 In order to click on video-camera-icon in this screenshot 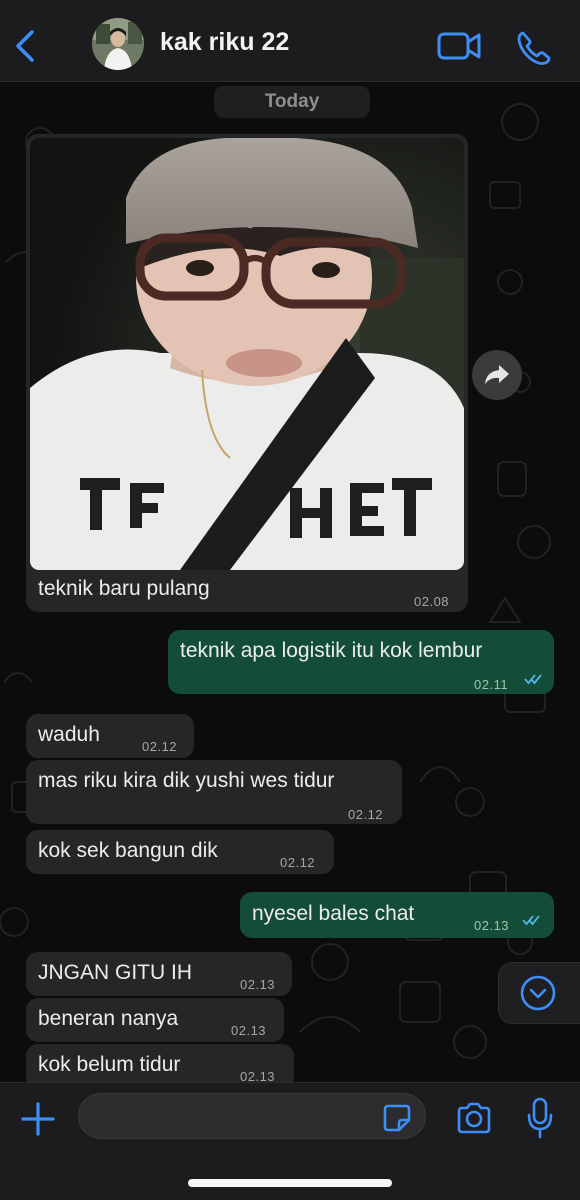, I will do `click(459, 46)`.